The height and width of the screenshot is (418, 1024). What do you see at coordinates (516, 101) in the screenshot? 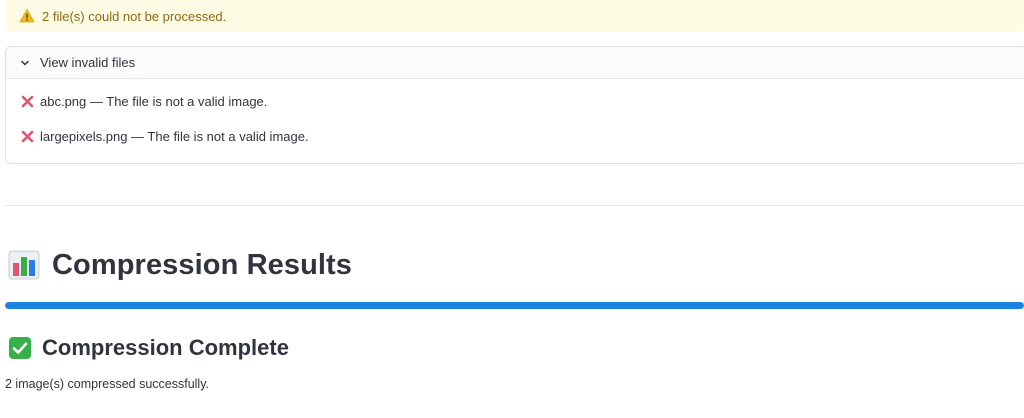
I see `invalid-file-item: abc.png — The file is not a valid image.` at bounding box center [516, 101].